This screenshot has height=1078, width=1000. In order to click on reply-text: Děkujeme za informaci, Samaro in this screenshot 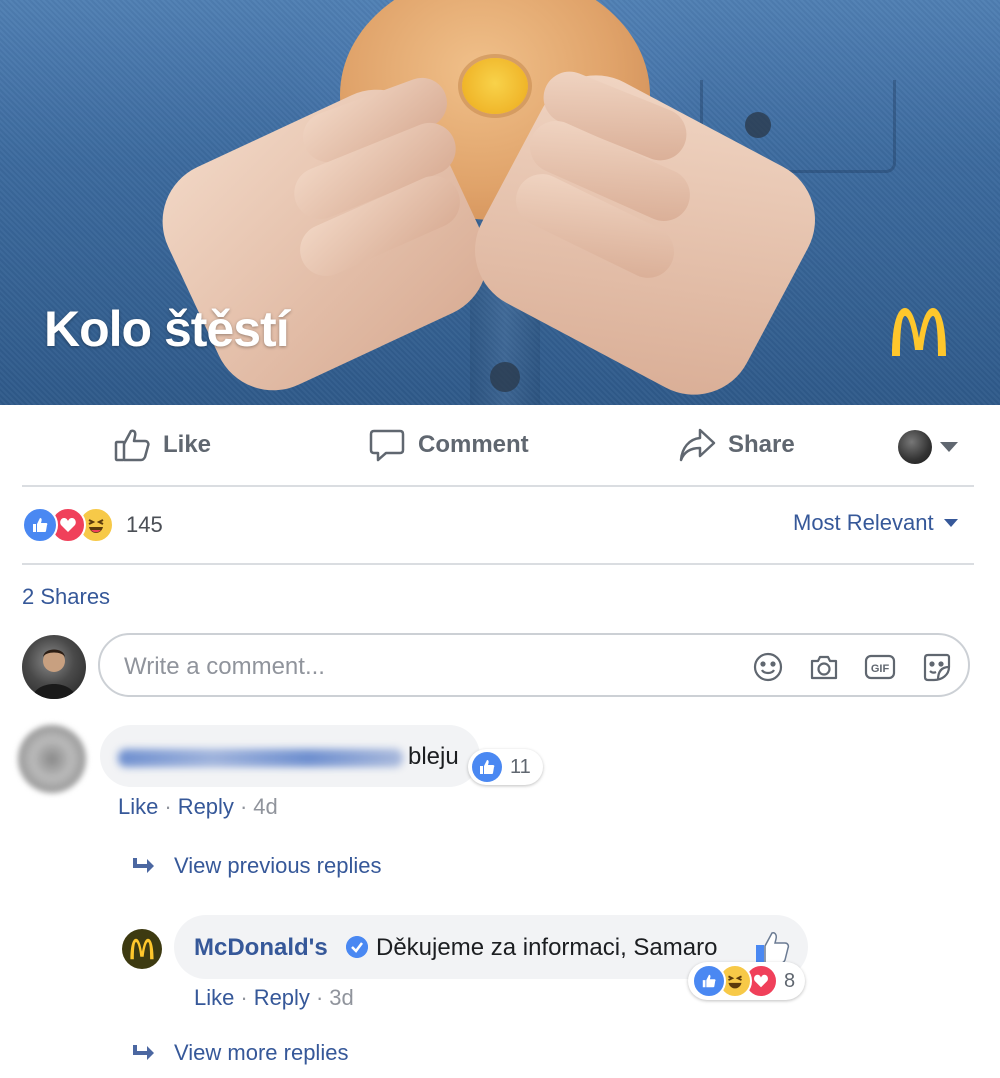, I will do `click(547, 947)`.